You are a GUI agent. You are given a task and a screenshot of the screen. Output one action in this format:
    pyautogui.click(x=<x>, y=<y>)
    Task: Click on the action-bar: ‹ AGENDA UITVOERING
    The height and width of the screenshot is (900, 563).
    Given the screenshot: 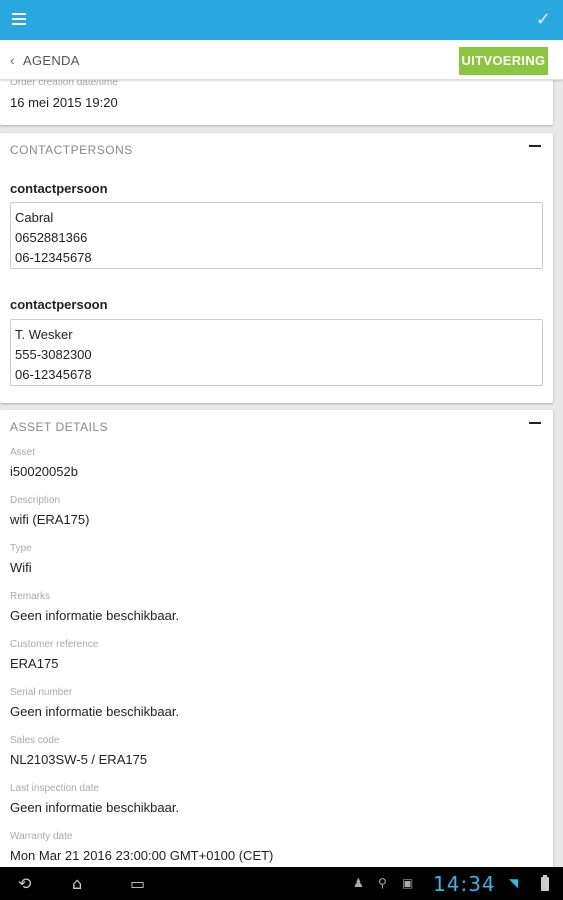 What is the action you would take?
    pyautogui.click(x=281, y=60)
    